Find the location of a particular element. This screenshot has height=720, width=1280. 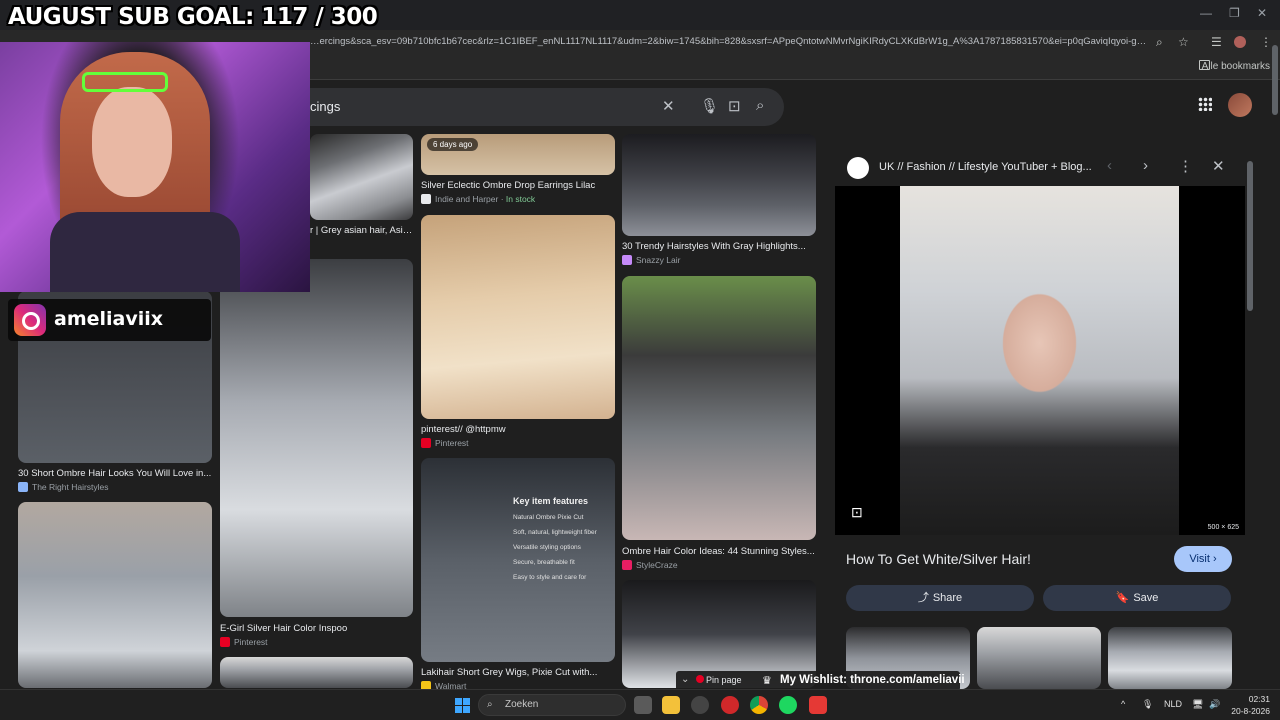

result-image: 6 days ago is located at coordinates (518, 154).